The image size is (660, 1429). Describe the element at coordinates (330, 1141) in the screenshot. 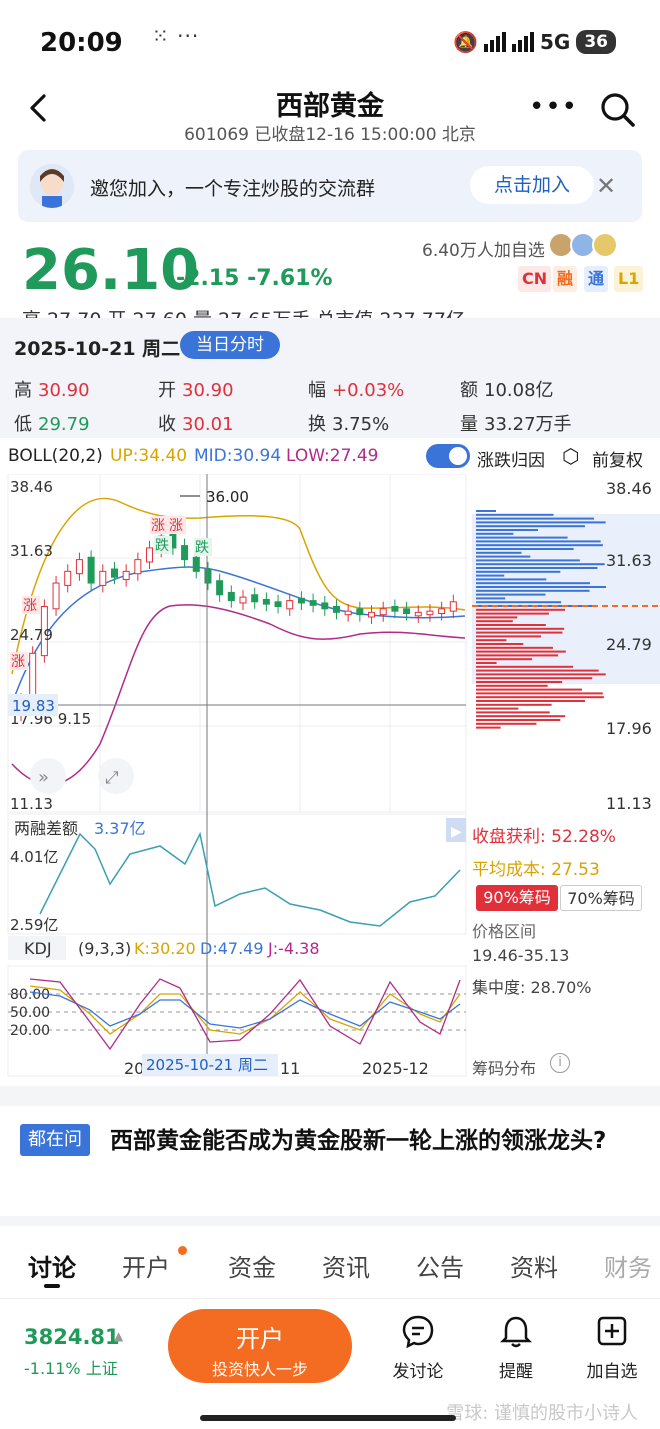

I see `question-text: 西部黄金能否成为黄金股新一轮上涨的领涨龙头?` at that location.